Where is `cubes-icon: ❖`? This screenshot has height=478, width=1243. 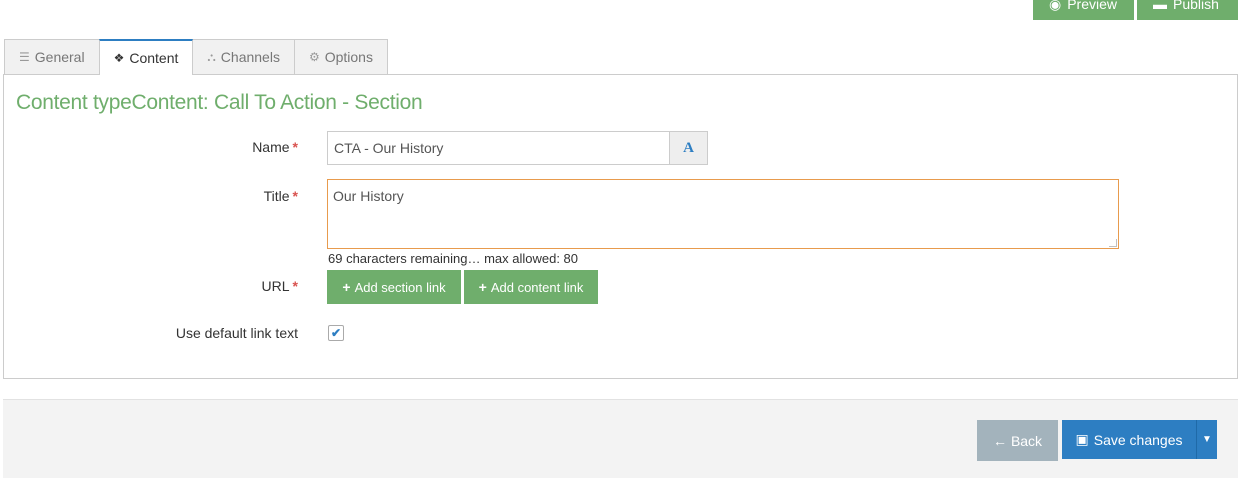
cubes-icon: ❖ is located at coordinates (119, 58).